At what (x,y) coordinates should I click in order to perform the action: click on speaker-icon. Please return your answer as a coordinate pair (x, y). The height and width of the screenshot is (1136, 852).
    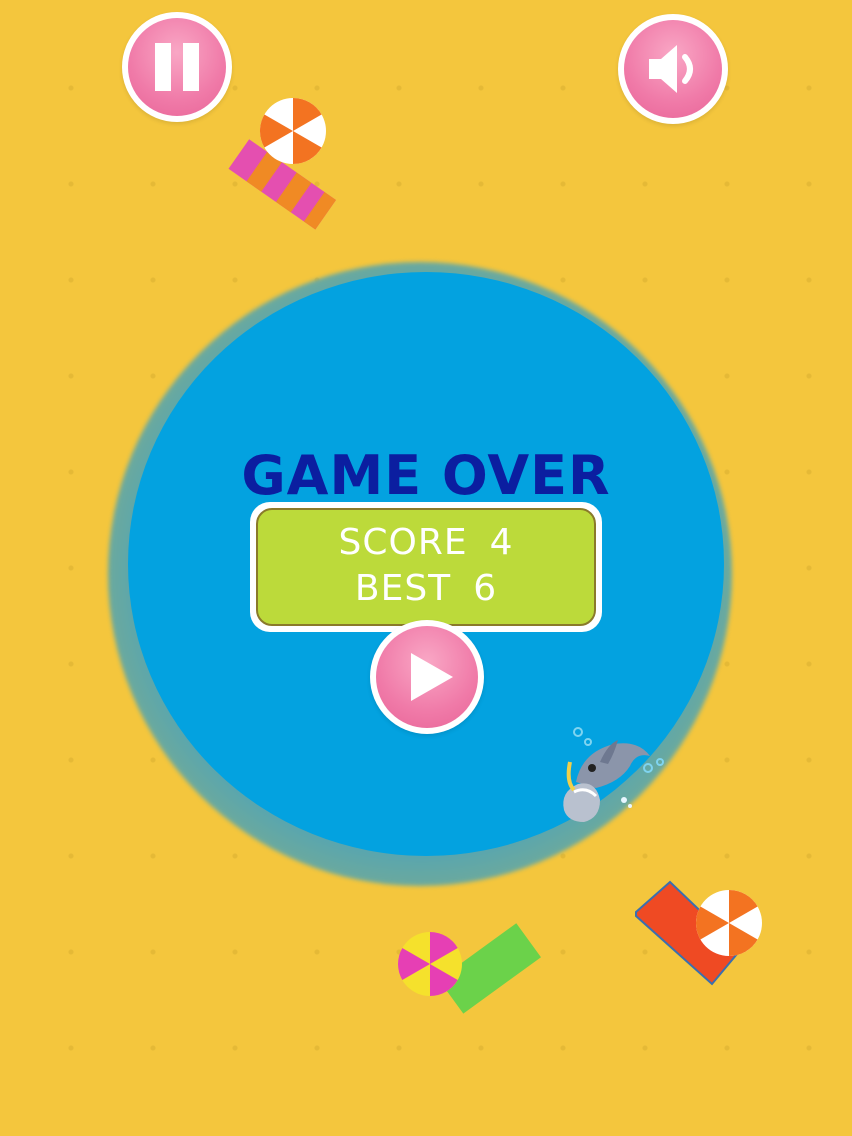
    Looking at the image, I should click on (671, 69).